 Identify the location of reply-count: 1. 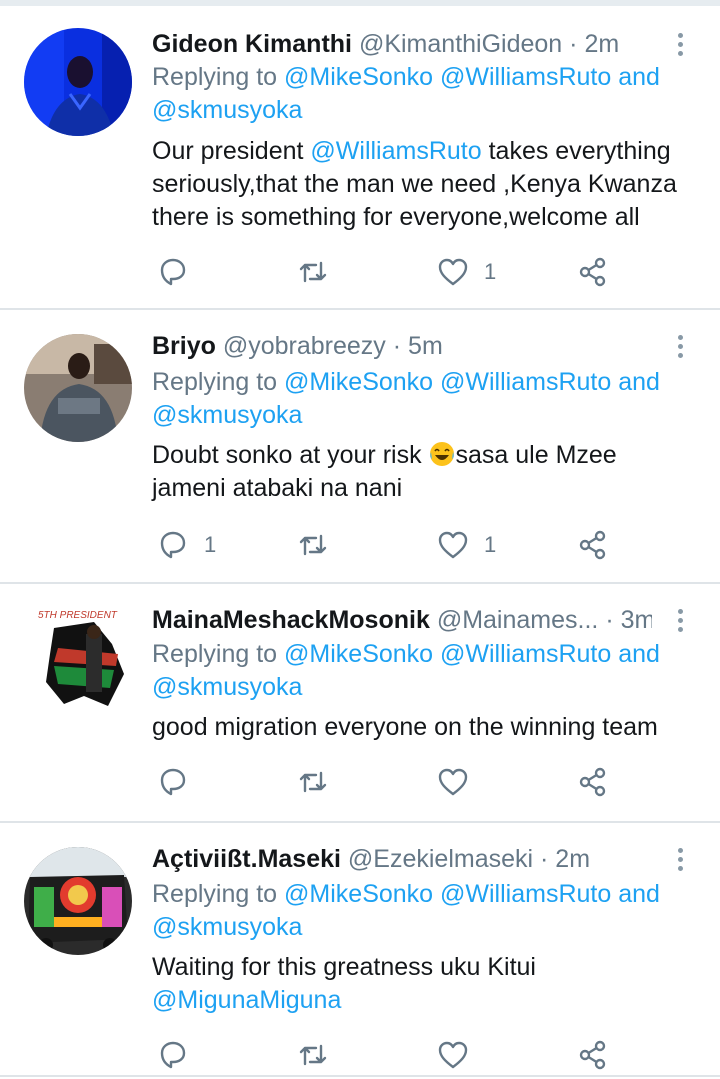
(210, 544).